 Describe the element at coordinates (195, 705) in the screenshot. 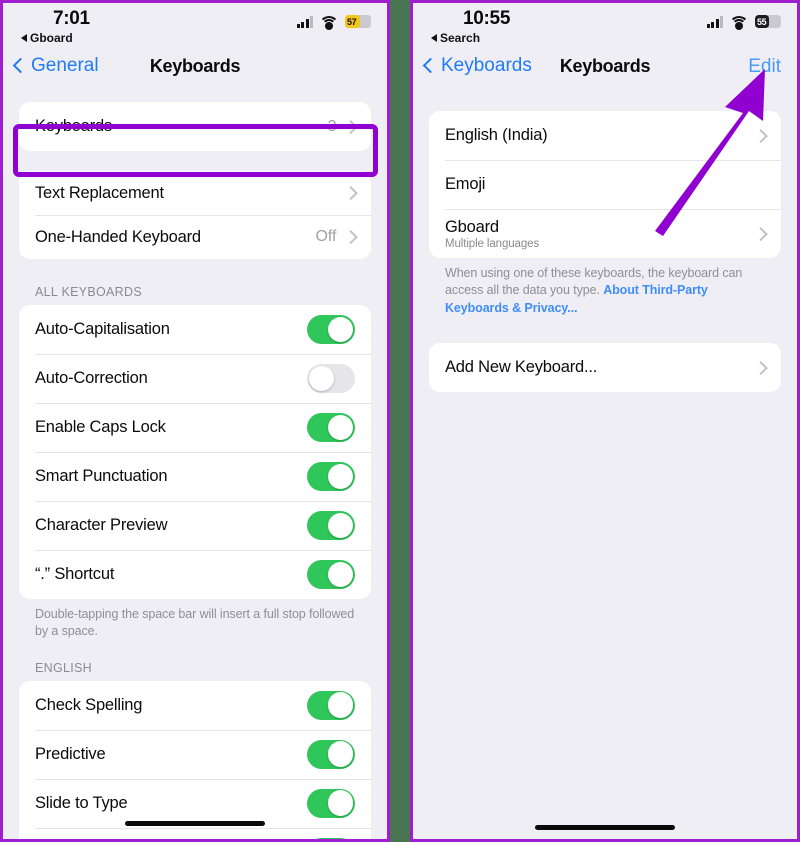

I see `english-setting-row: Check Spelling` at that location.